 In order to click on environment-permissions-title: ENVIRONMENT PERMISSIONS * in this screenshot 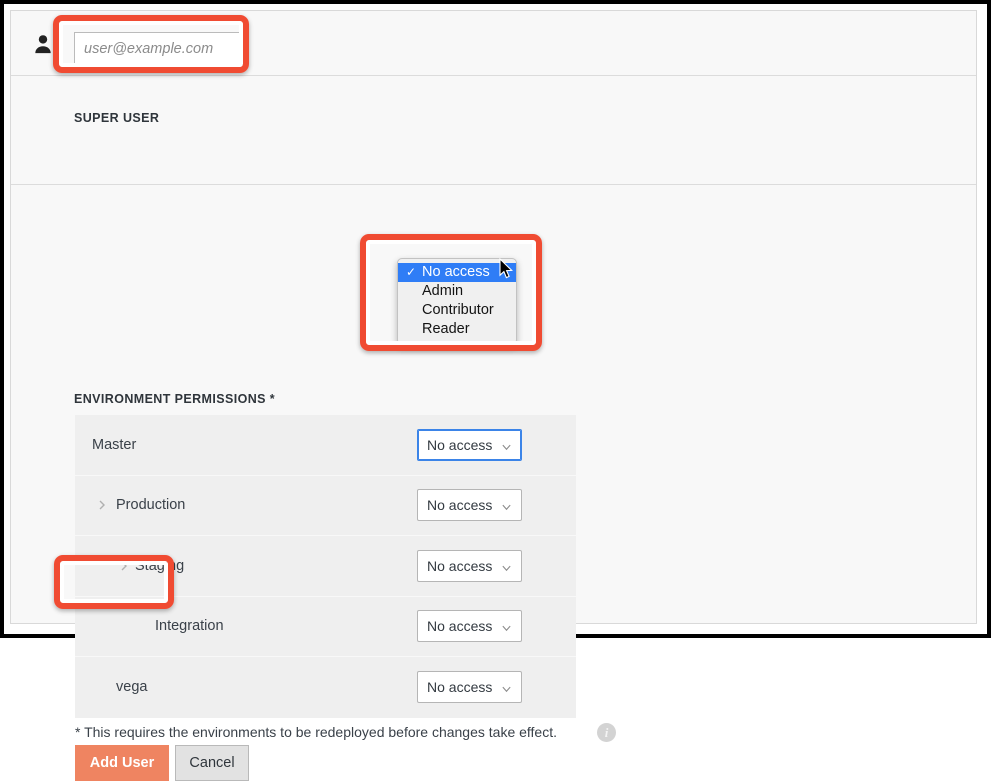, I will do `click(174, 399)`.